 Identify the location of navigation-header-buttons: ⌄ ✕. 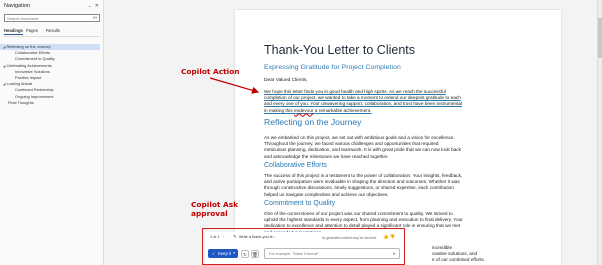
(92, 6).